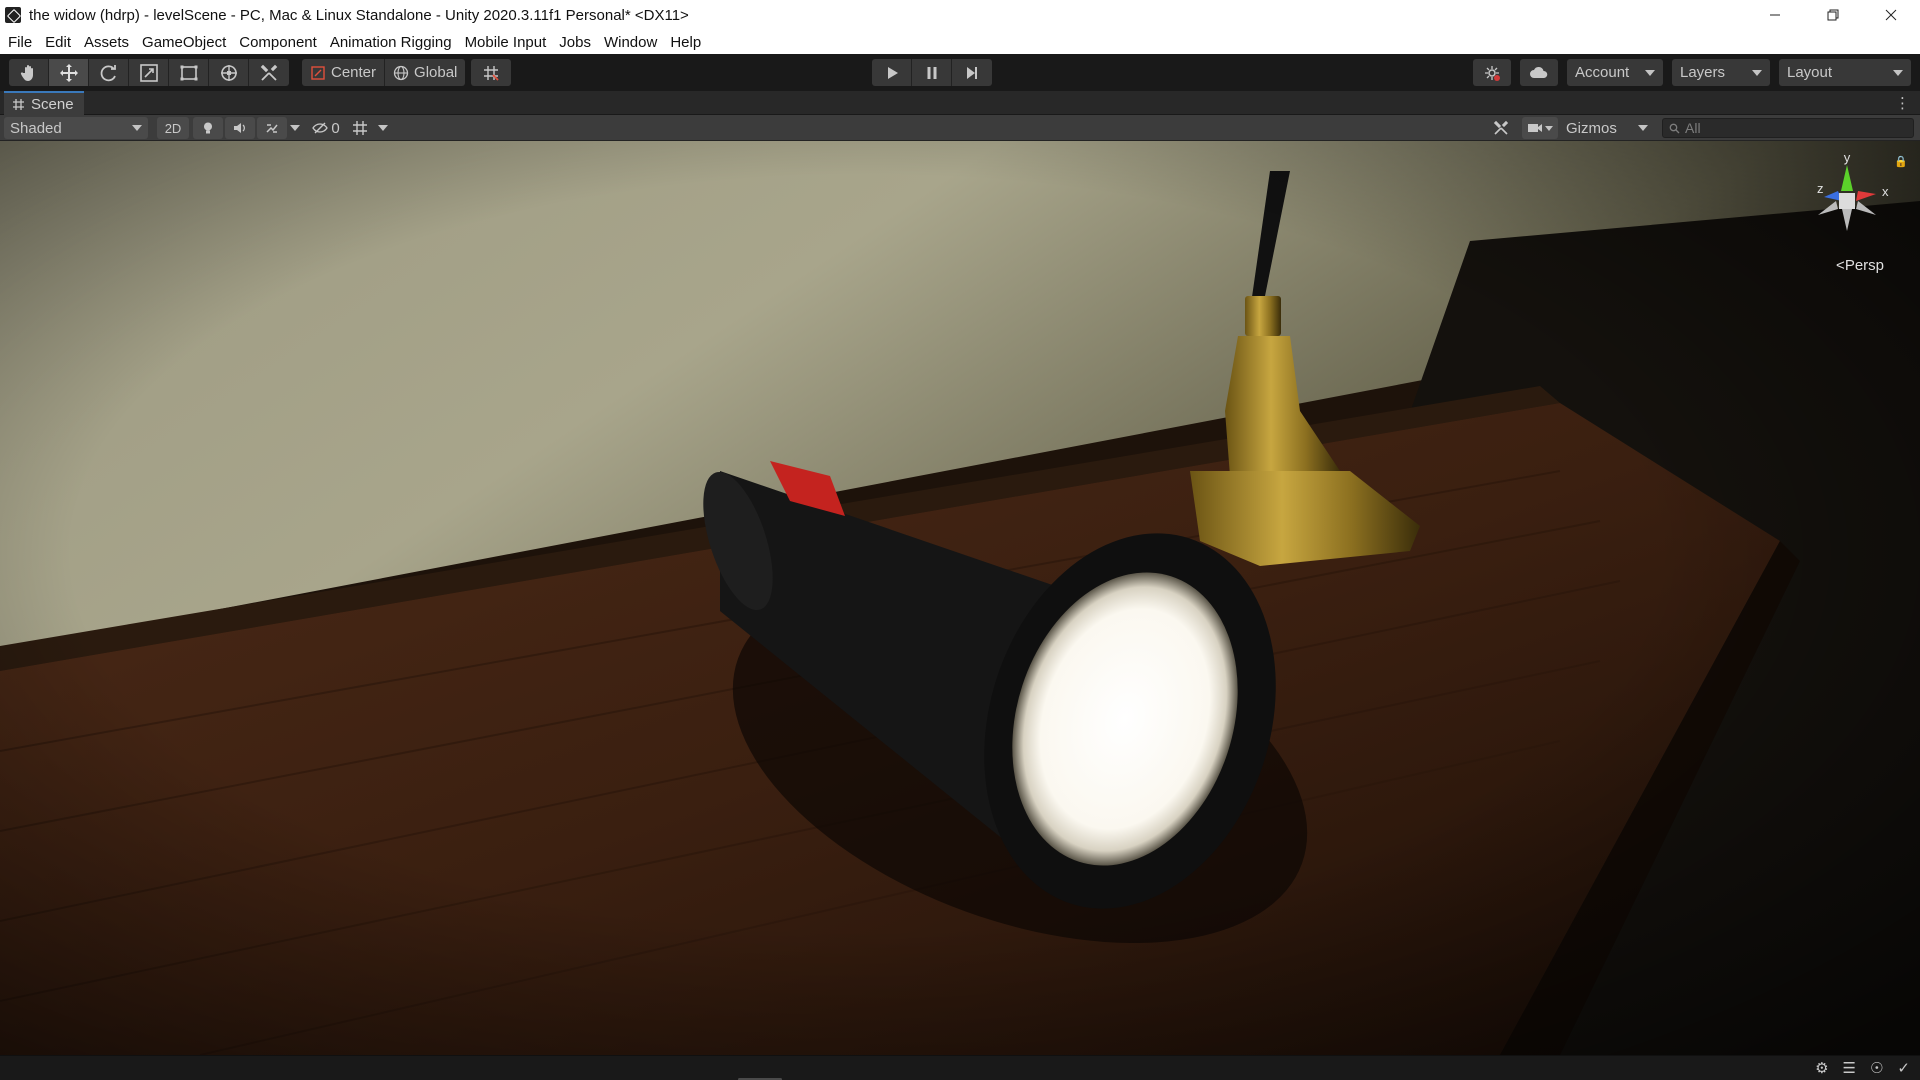 The image size is (1920, 1080). I want to click on menu-window: Window, so click(630, 42).